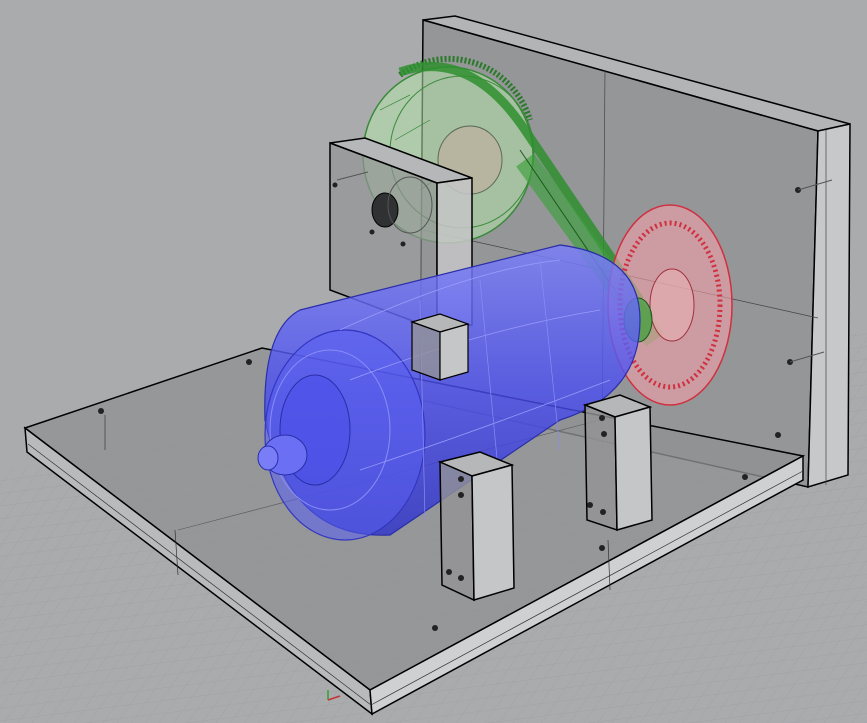 The width and height of the screenshot is (867, 723). Describe the element at coordinates (440, 347) in the screenshot. I see `motor-top-clamp` at that location.